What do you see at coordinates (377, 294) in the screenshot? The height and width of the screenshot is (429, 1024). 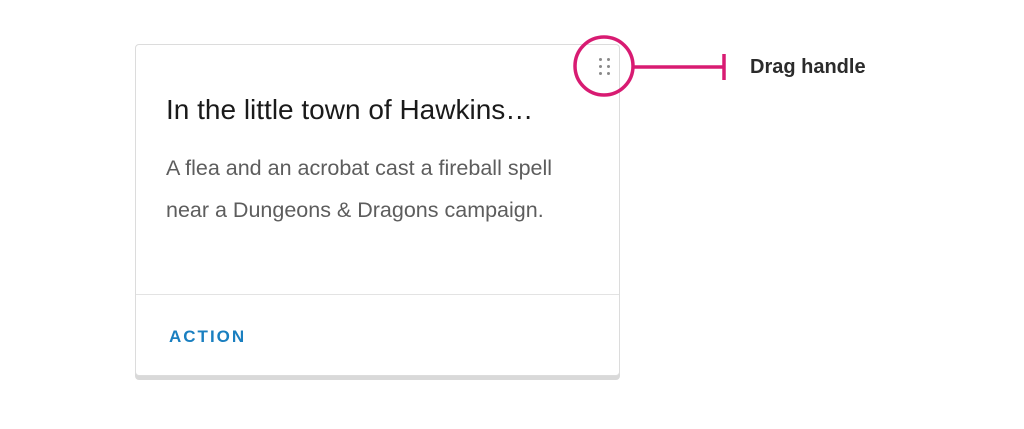 I see `card-divider` at bounding box center [377, 294].